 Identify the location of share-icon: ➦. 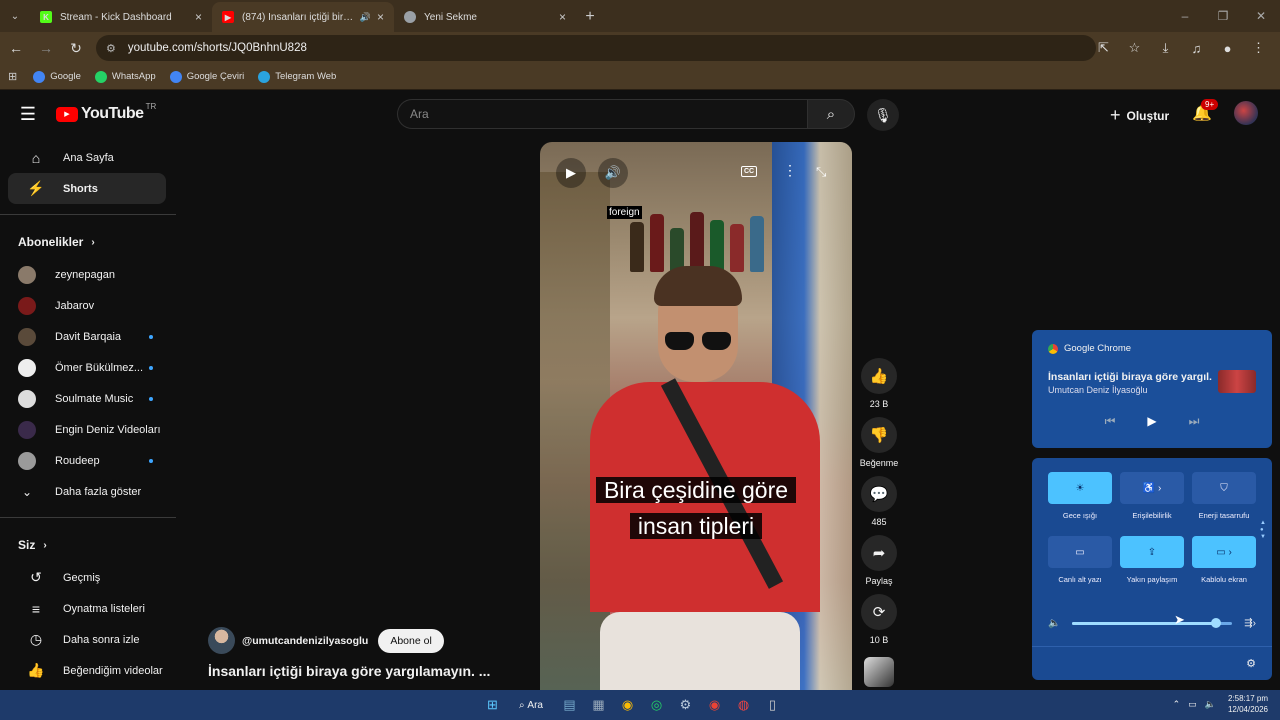
(879, 553).